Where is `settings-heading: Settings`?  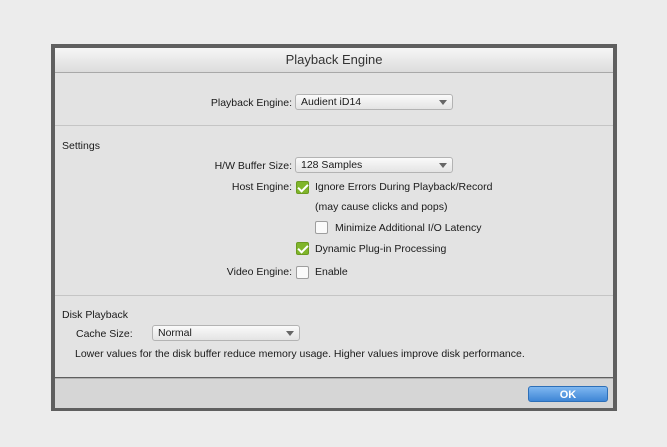
settings-heading: Settings is located at coordinates (81, 146).